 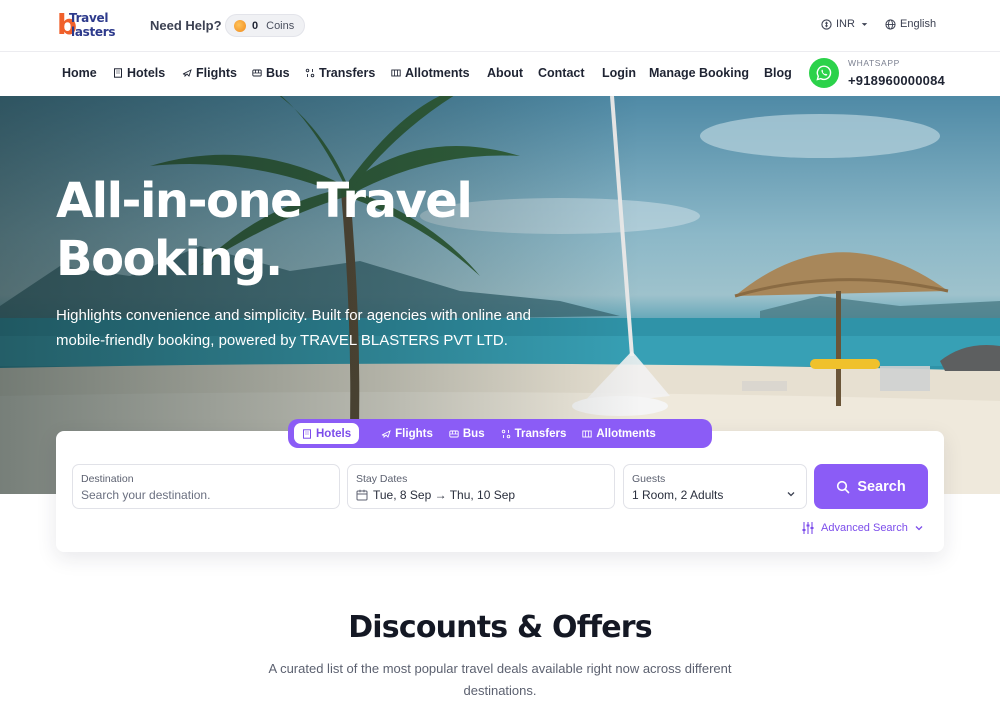 What do you see at coordinates (874, 63) in the screenshot?
I see `whatsapp-label: WHATSAPP` at bounding box center [874, 63].